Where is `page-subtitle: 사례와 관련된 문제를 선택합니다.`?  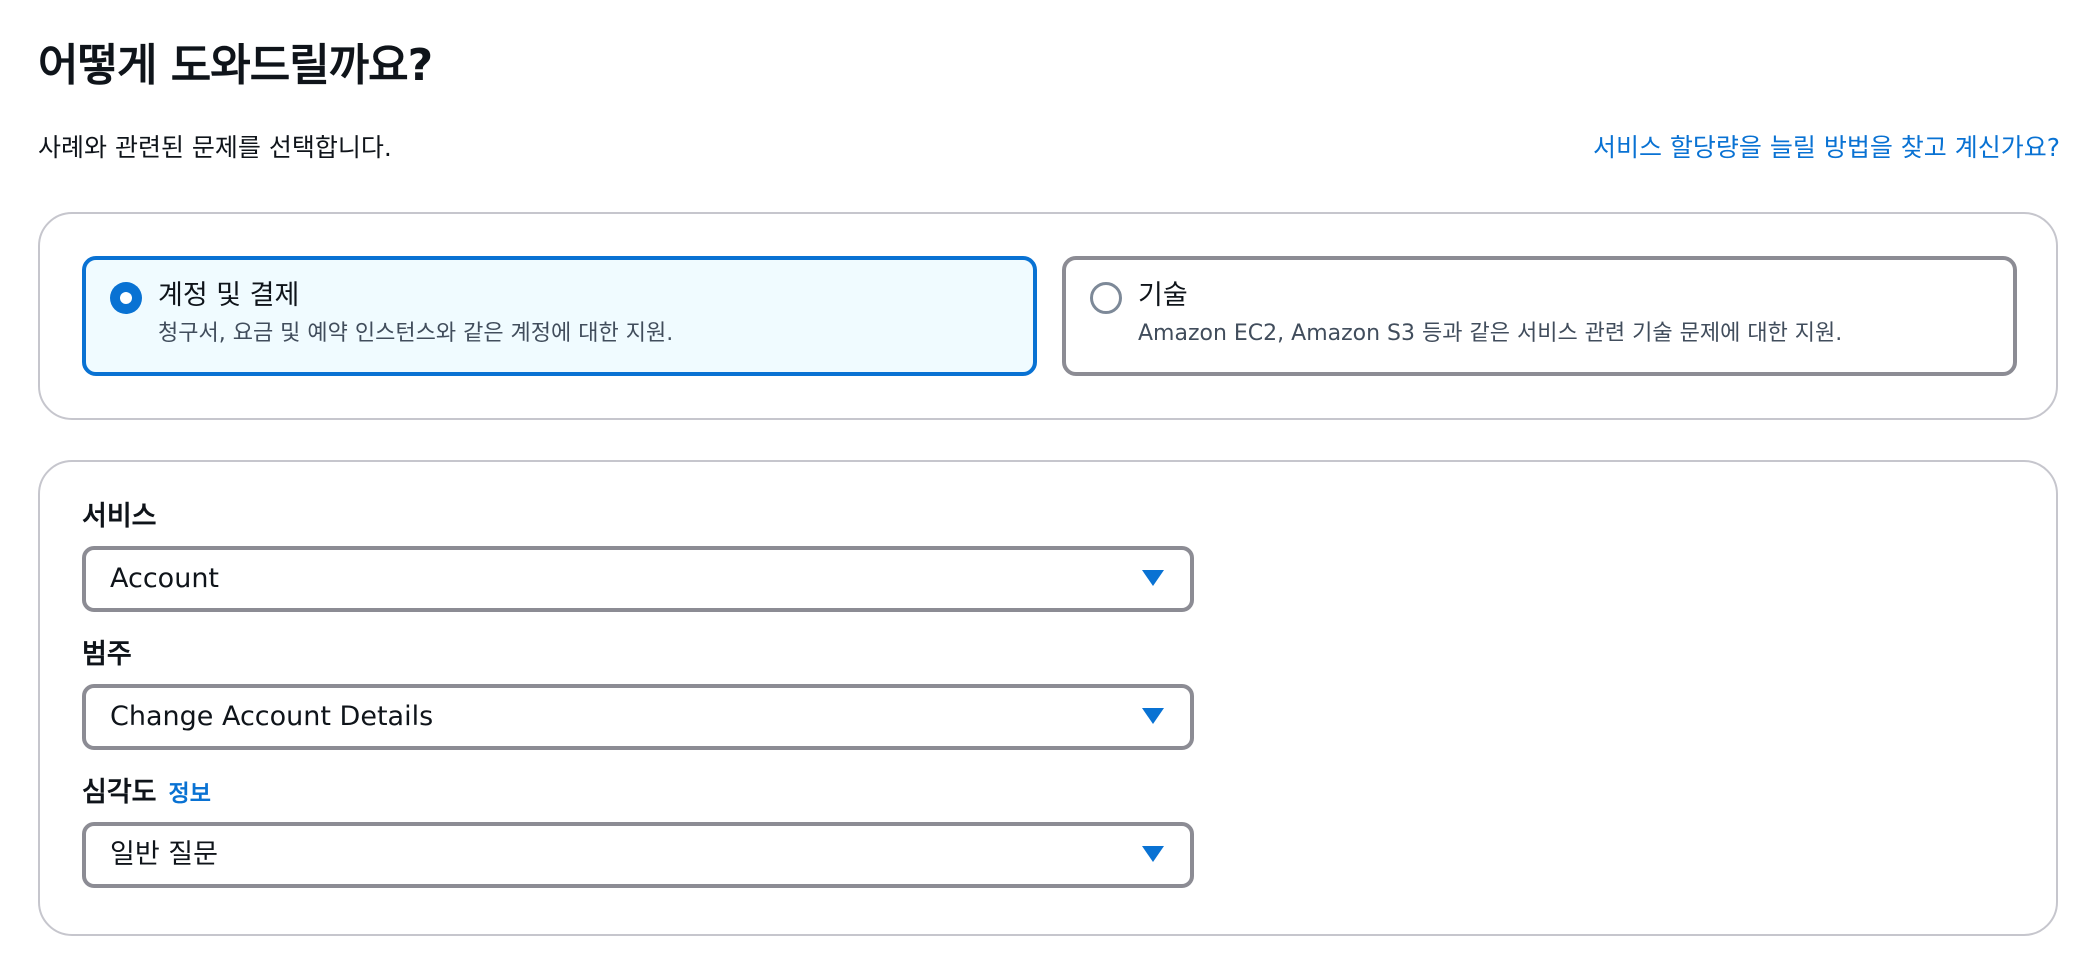
page-subtitle: 사례와 관련된 문제를 선택합니다. is located at coordinates (215, 147).